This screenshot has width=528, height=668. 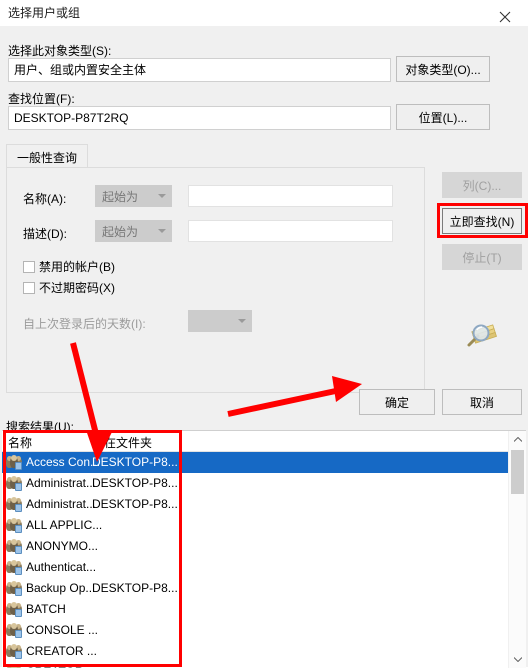 I want to click on find-now-button: 立即查找(N), so click(x=482, y=221).